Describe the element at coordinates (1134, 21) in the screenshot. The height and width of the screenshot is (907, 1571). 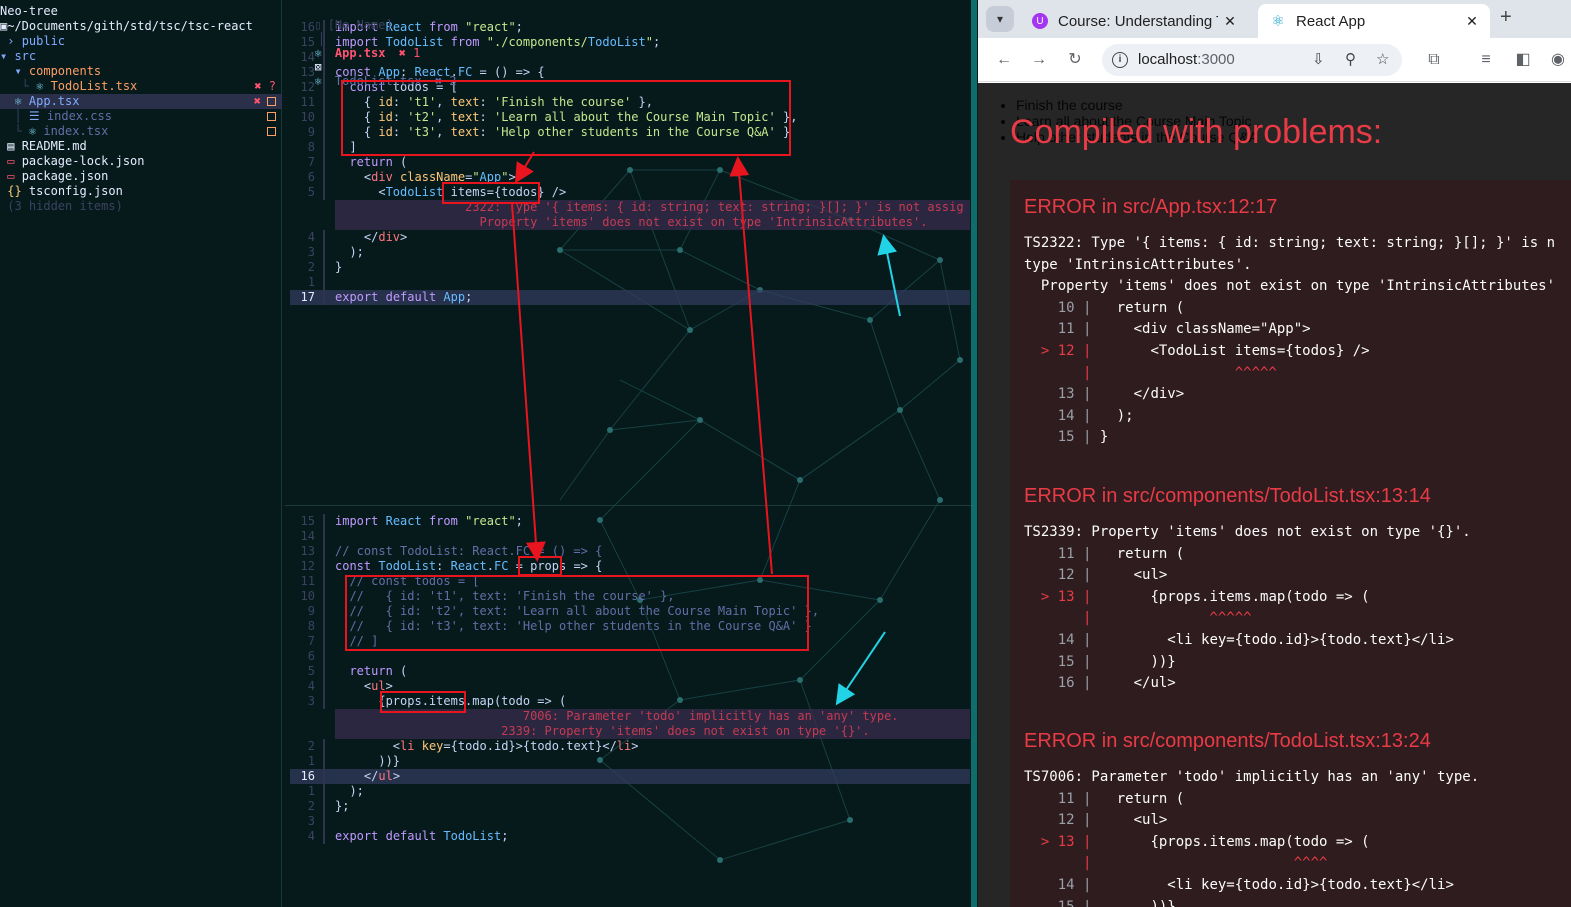
I see `browser-tab-course: U Course: Understanding T ✕` at that location.